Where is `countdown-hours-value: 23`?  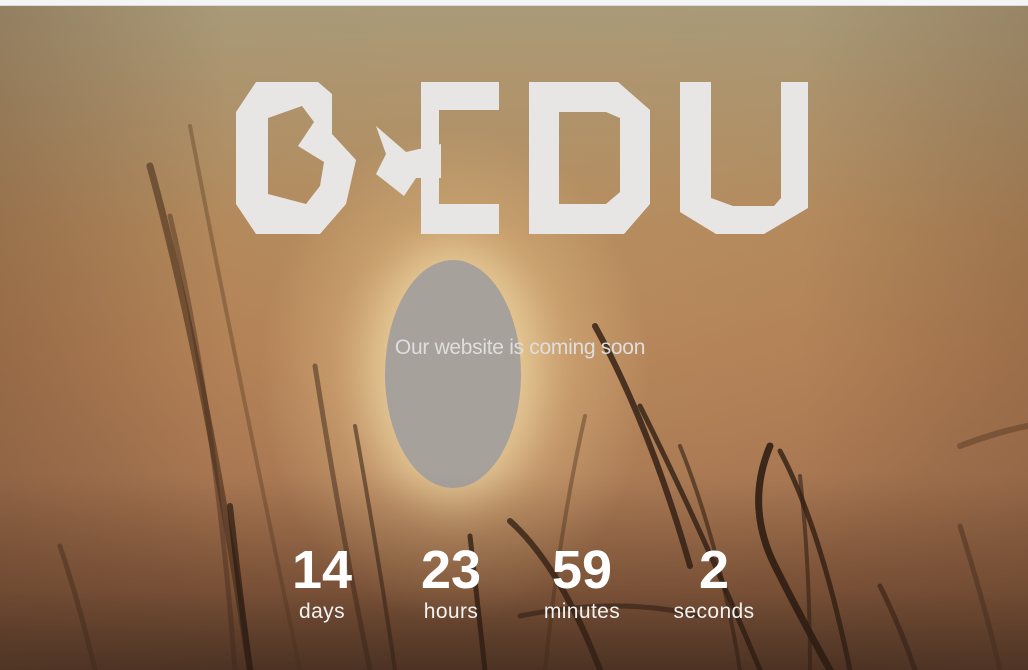 countdown-hours-value: 23 is located at coordinates (451, 570).